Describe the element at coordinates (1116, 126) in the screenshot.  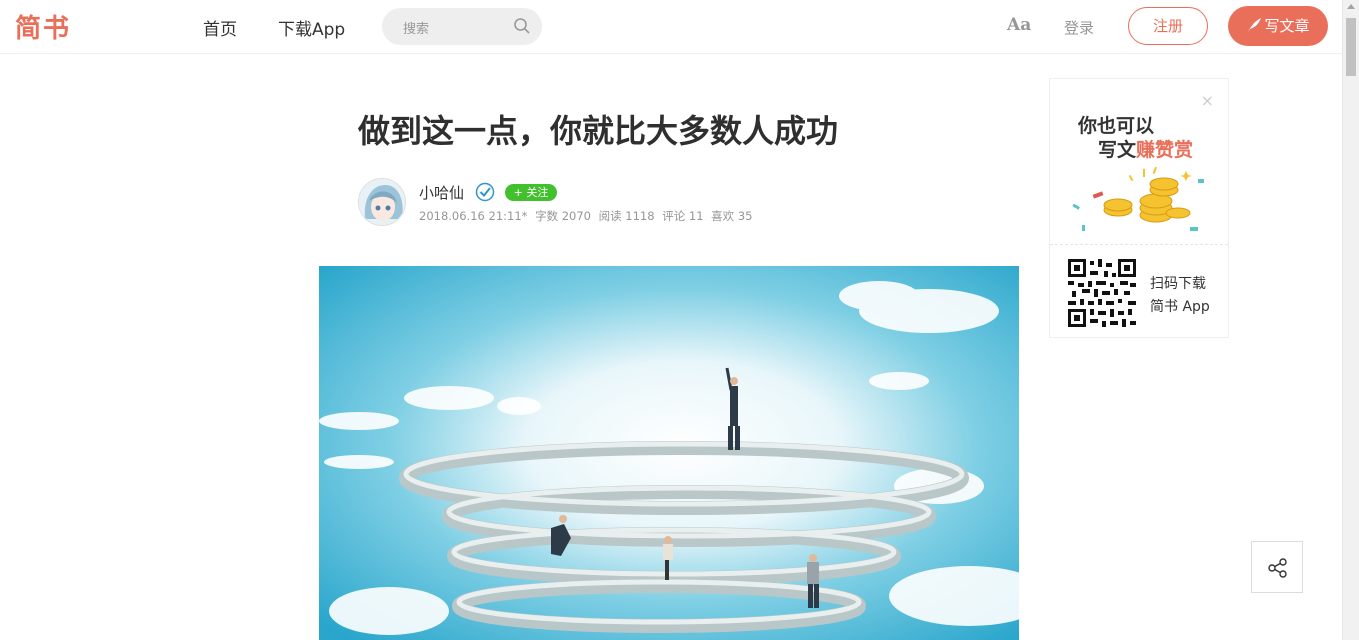
I see `ad-line1: 你也可以` at that location.